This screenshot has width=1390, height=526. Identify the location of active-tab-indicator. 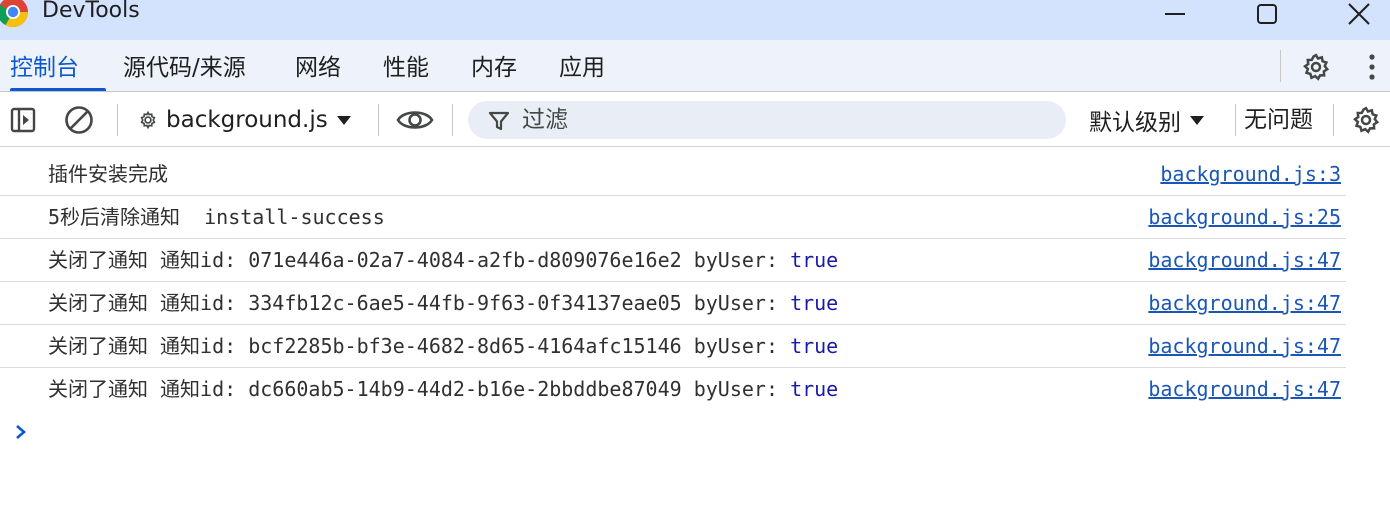
(58, 89).